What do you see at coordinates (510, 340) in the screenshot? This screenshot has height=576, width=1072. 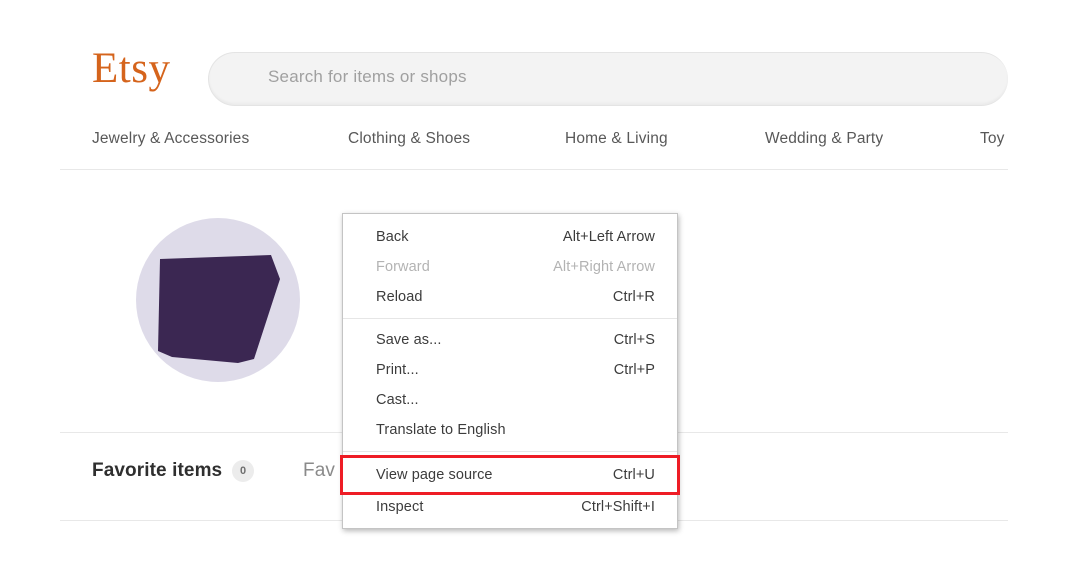 I see `menu-item-save-as: Save as... Ctrl+S` at bounding box center [510, 340].